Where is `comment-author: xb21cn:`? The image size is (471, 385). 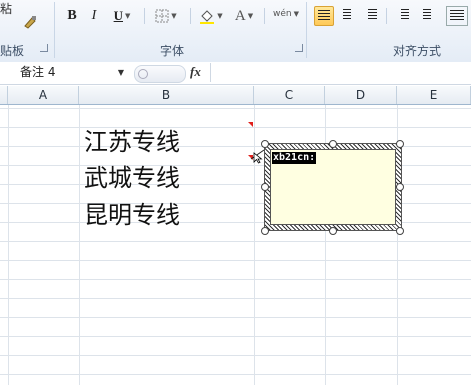
comment-author: xb21cn: is located at coordinates (294, 158).